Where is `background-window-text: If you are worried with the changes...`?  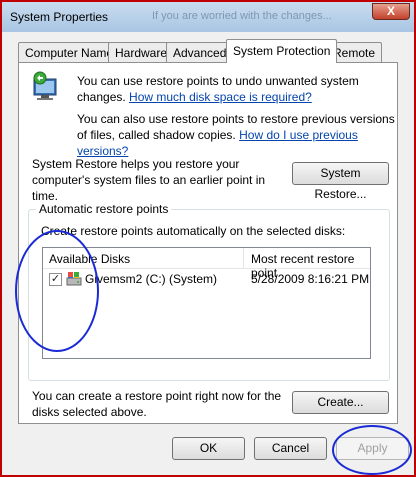
background-window-text: If you are worried with the changes... is located at coordinates (242, 16).